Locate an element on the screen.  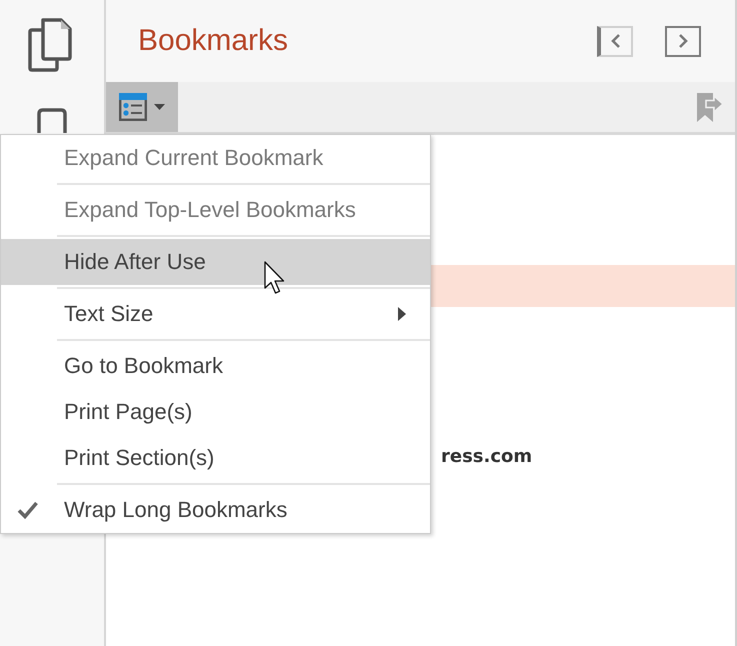
list-window-icon is located at coordinates (133, 107).